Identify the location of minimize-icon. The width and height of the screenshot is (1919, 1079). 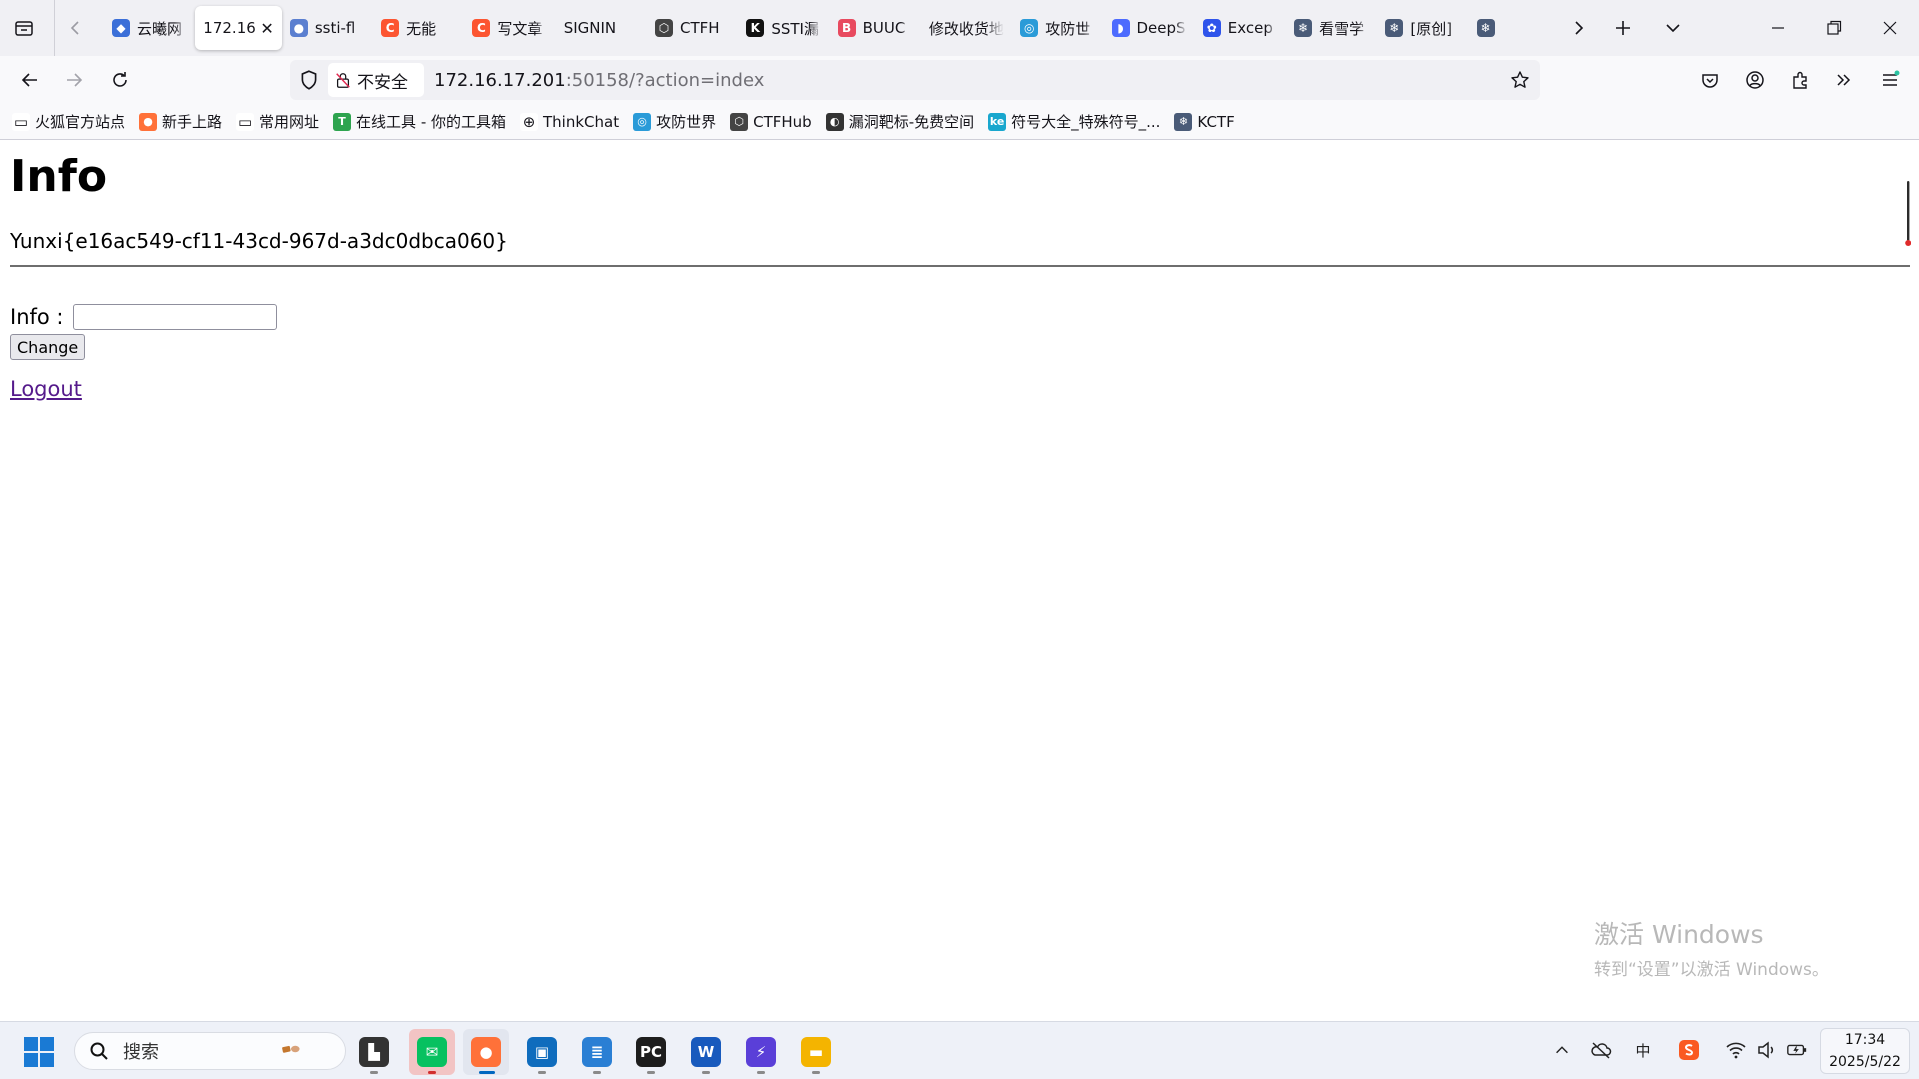
(1778, 28).